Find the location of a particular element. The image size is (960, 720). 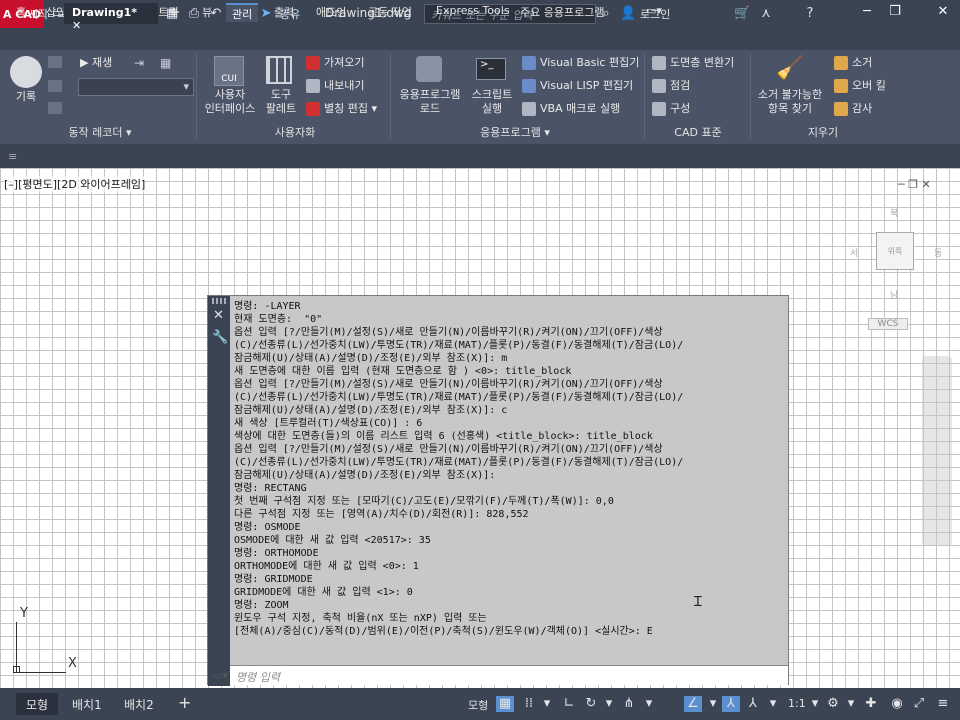

cui-button: 사용자 인터페이스 is located at coordinates (230, 102).